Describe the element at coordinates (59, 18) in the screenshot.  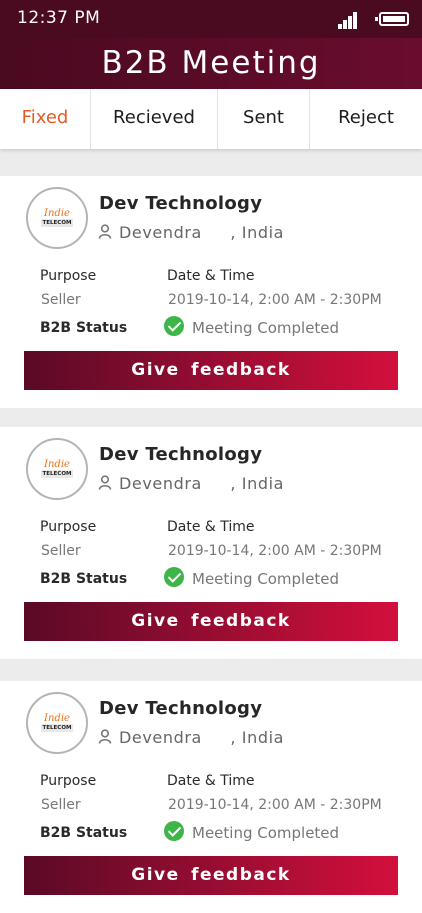
I see `status-time: 12:37 PM` at that location.